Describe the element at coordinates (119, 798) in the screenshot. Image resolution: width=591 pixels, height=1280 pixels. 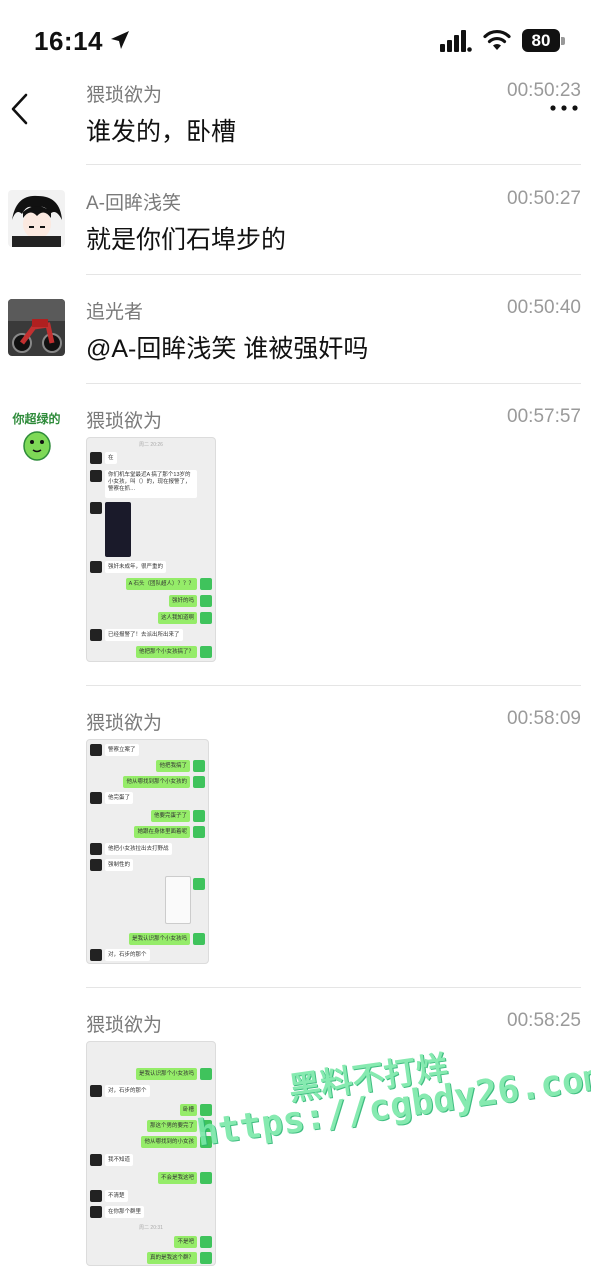
I see `shot-bubble-left: 他完蛋了` at that location.